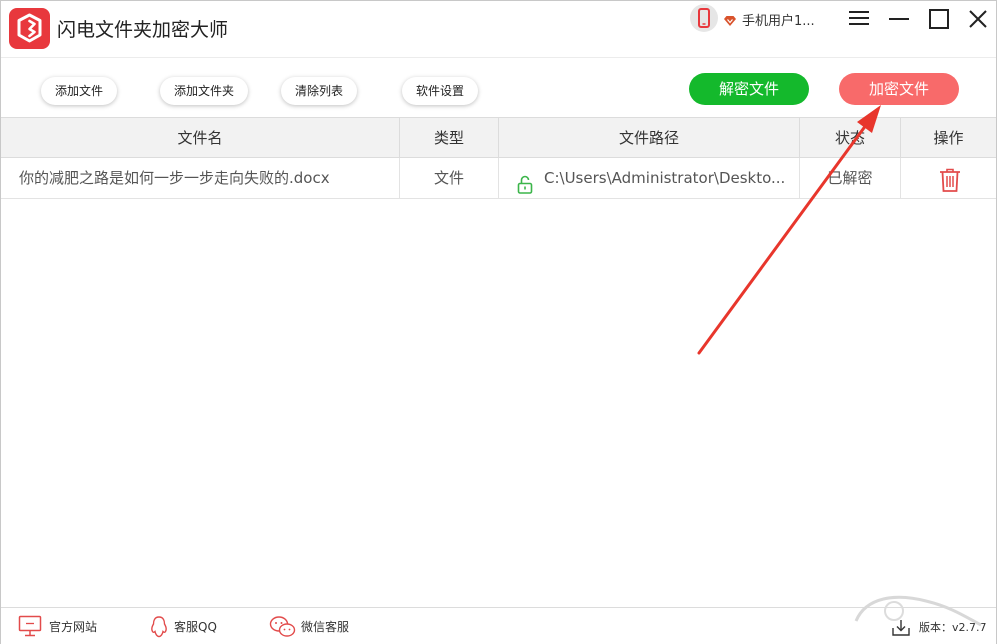 This screenshot has height=644, width=997. I want to click on cell-status: 已解密, so click(850, 178).